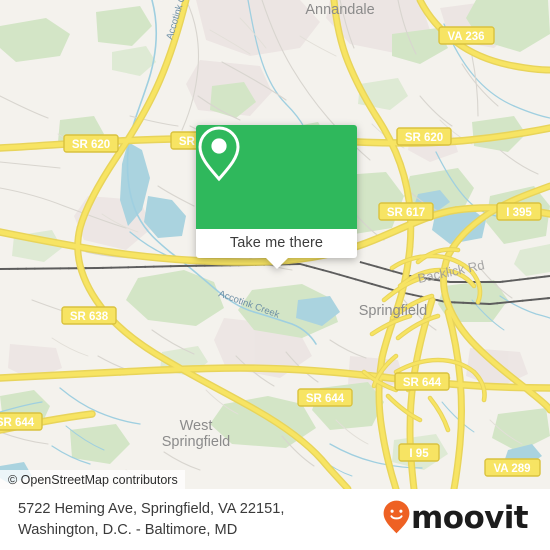  I want to click on svg-text: West, so click(196, 426).